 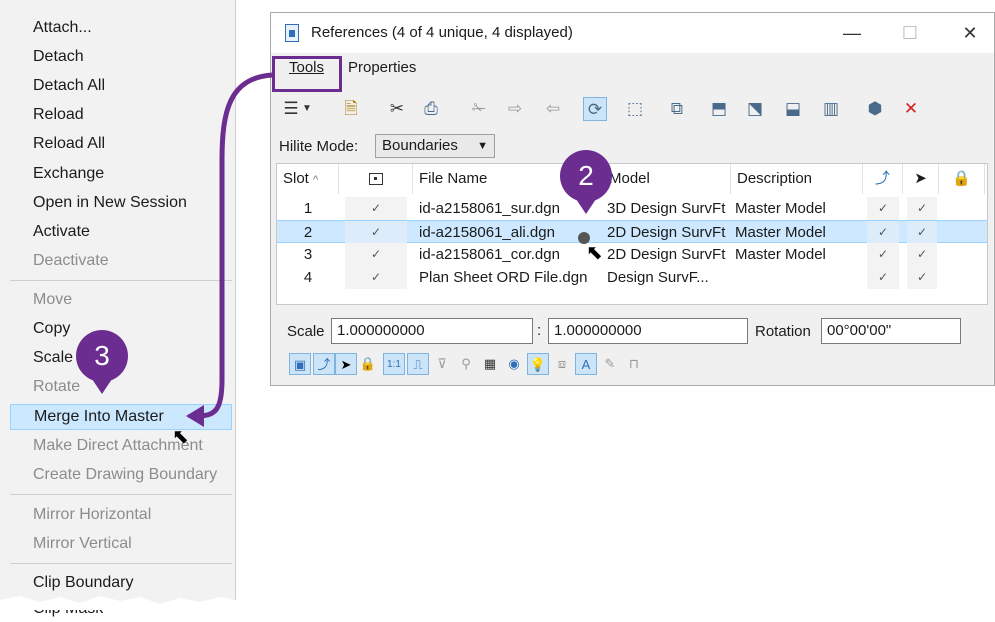 I want to click on clip-mask-icon: ⬓, so click(x=793, y=109).